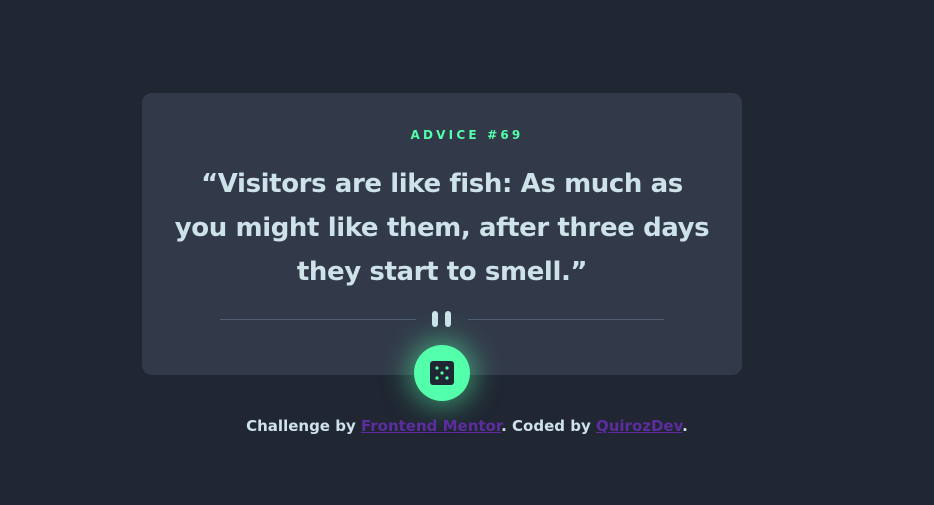  Describe the element at coordinates (303, 426) in the screenshot. I see `attribution-prefix: Challenge by` at that location.